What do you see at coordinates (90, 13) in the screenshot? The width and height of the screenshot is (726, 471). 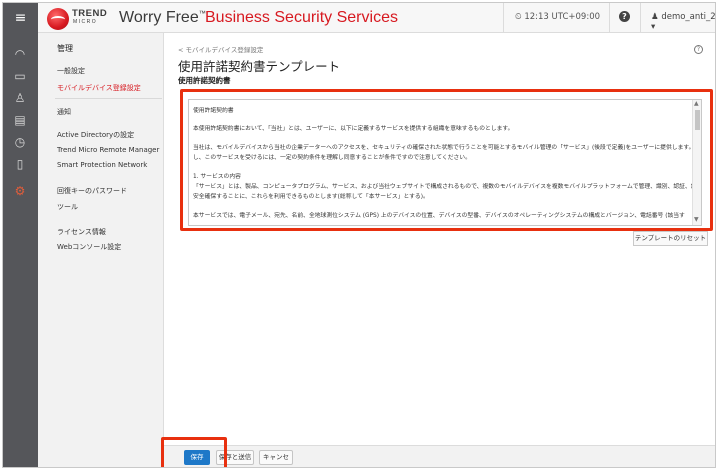 I see `logo-trend-text: TREND` at bounding box center [90, 13].